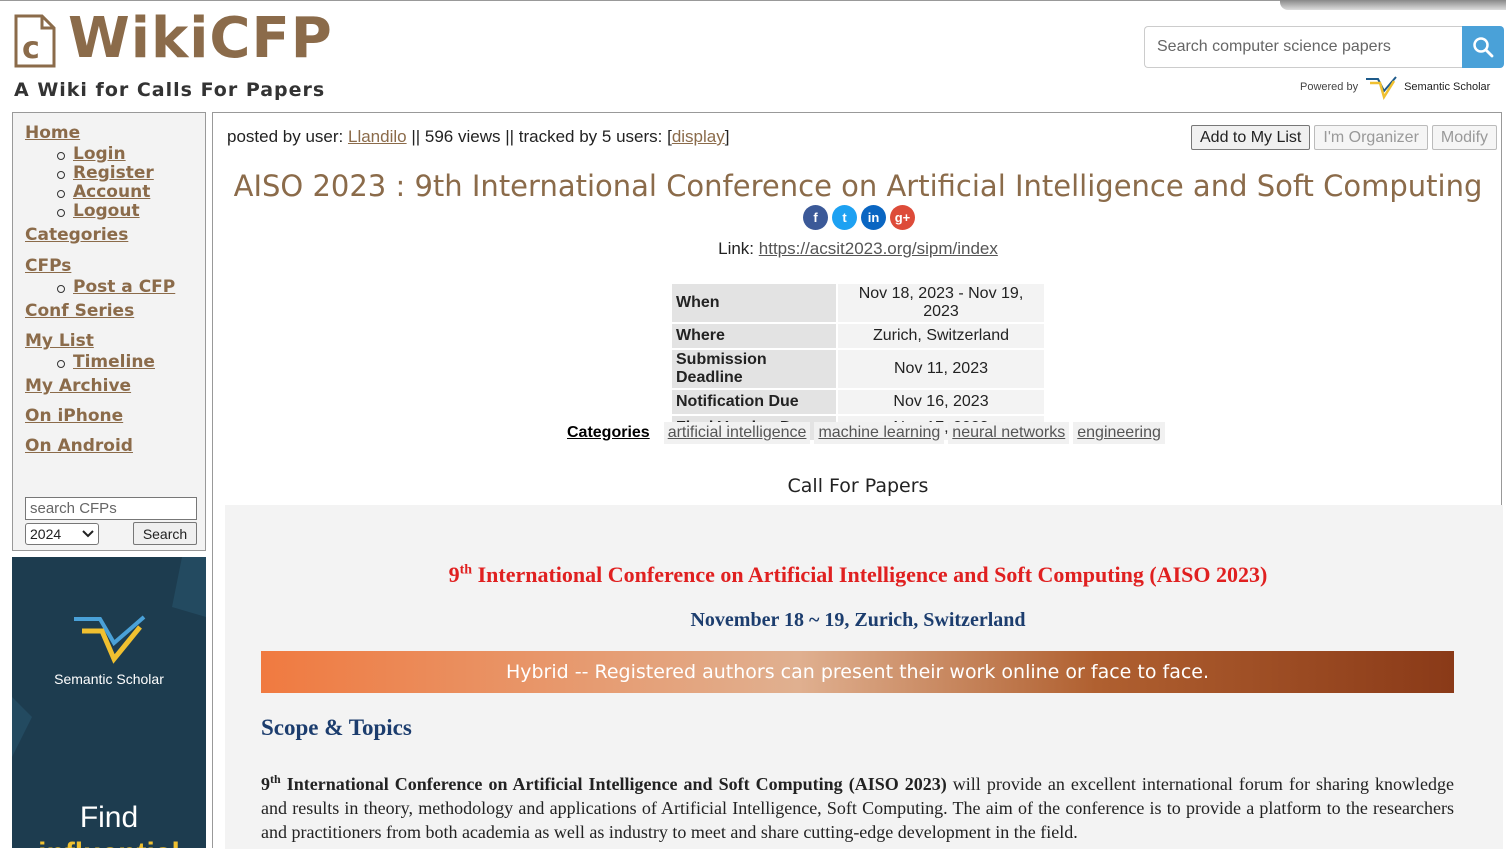  I want to click on para-num: 9, so click(265, 784).